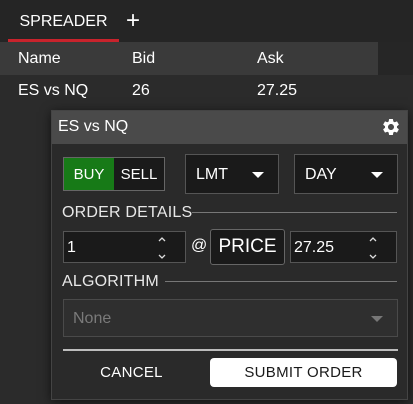 The height and width of the screenshot is (404, 413). I want to click on row-name-cell: ES vs NQ, so click(53, 90).